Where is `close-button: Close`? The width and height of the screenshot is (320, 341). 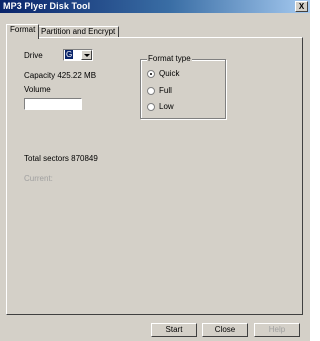 close-button: Close is located at coordinates (225, 330).